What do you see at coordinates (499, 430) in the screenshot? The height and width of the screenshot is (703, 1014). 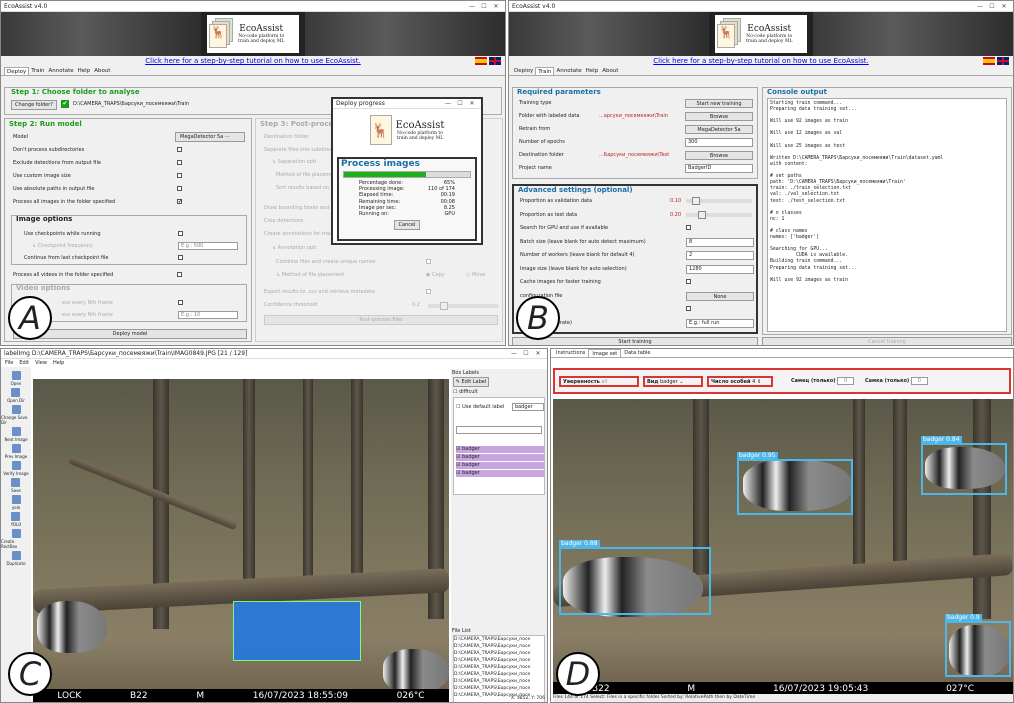 I see `label-dropdown` at bounding box center [499, 430].